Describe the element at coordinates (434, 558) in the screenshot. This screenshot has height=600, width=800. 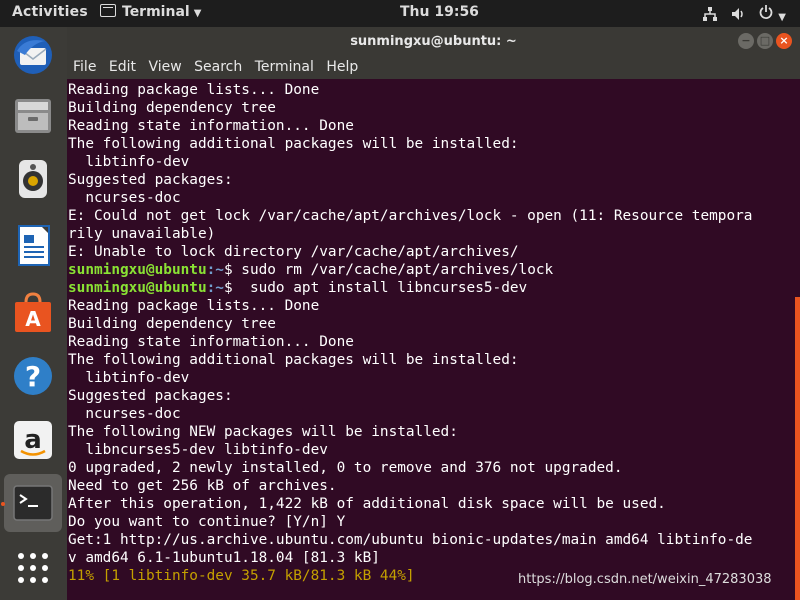
I see `terminal-line: v amd64 6.1-1ubuntu1.18.04 [81.3 kB]` at that location.